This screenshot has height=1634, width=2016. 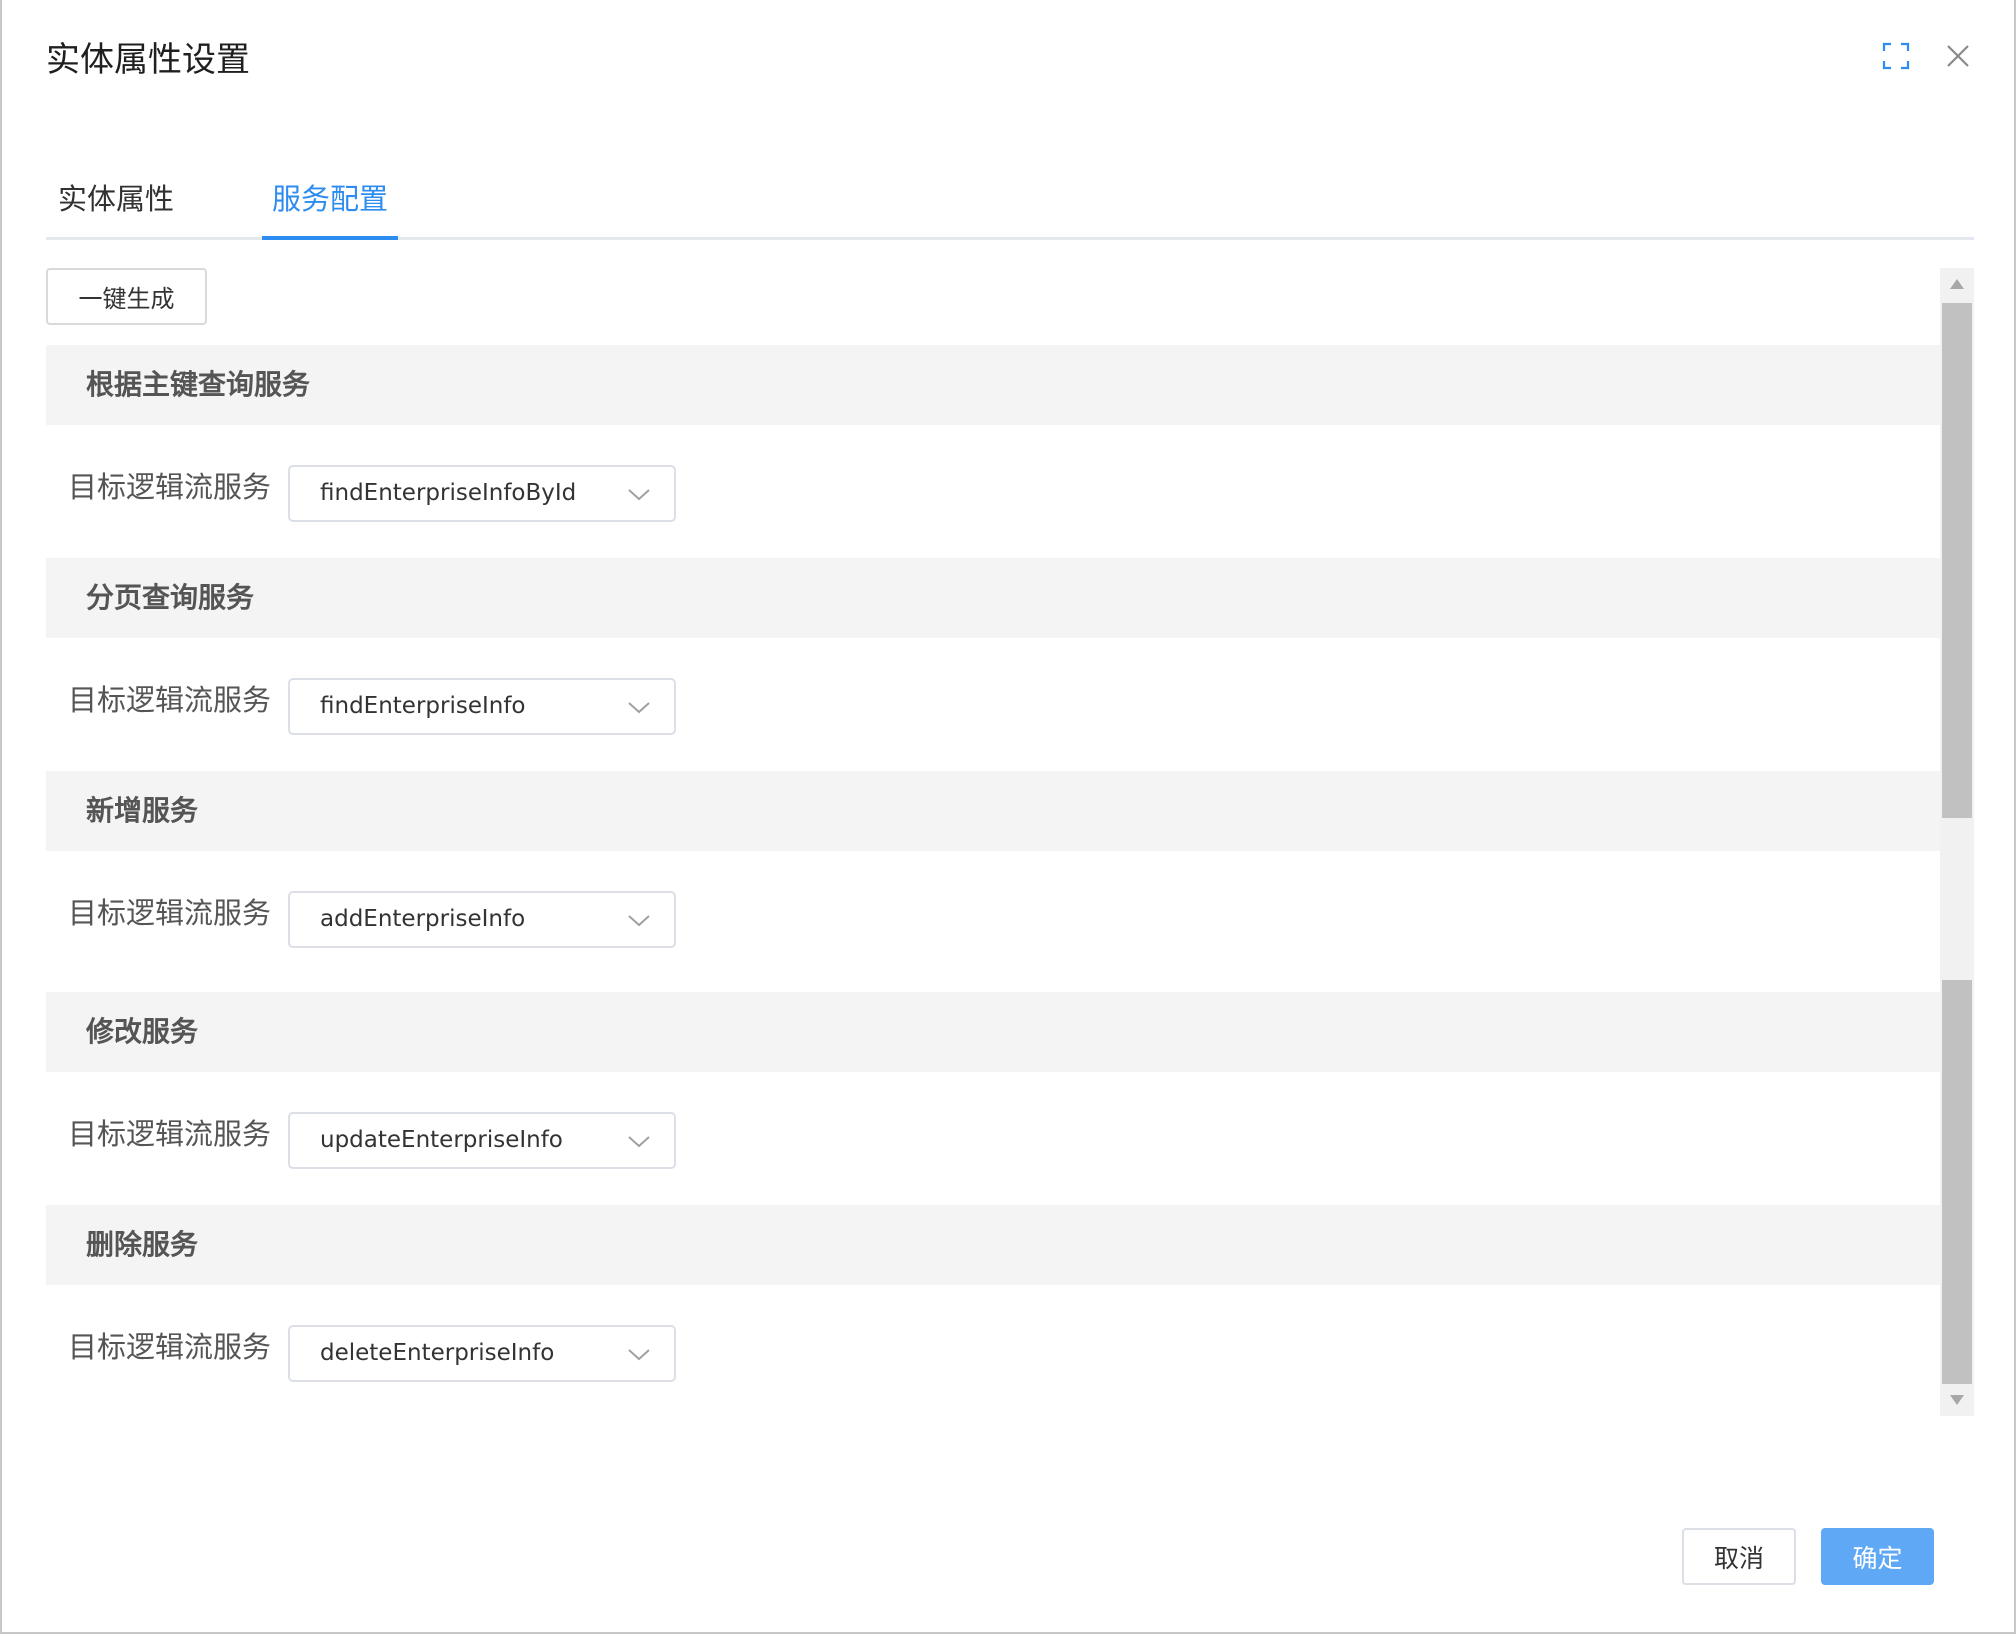 I want to click on tab-service-config: 服务配置, so click(x=330, y=205).